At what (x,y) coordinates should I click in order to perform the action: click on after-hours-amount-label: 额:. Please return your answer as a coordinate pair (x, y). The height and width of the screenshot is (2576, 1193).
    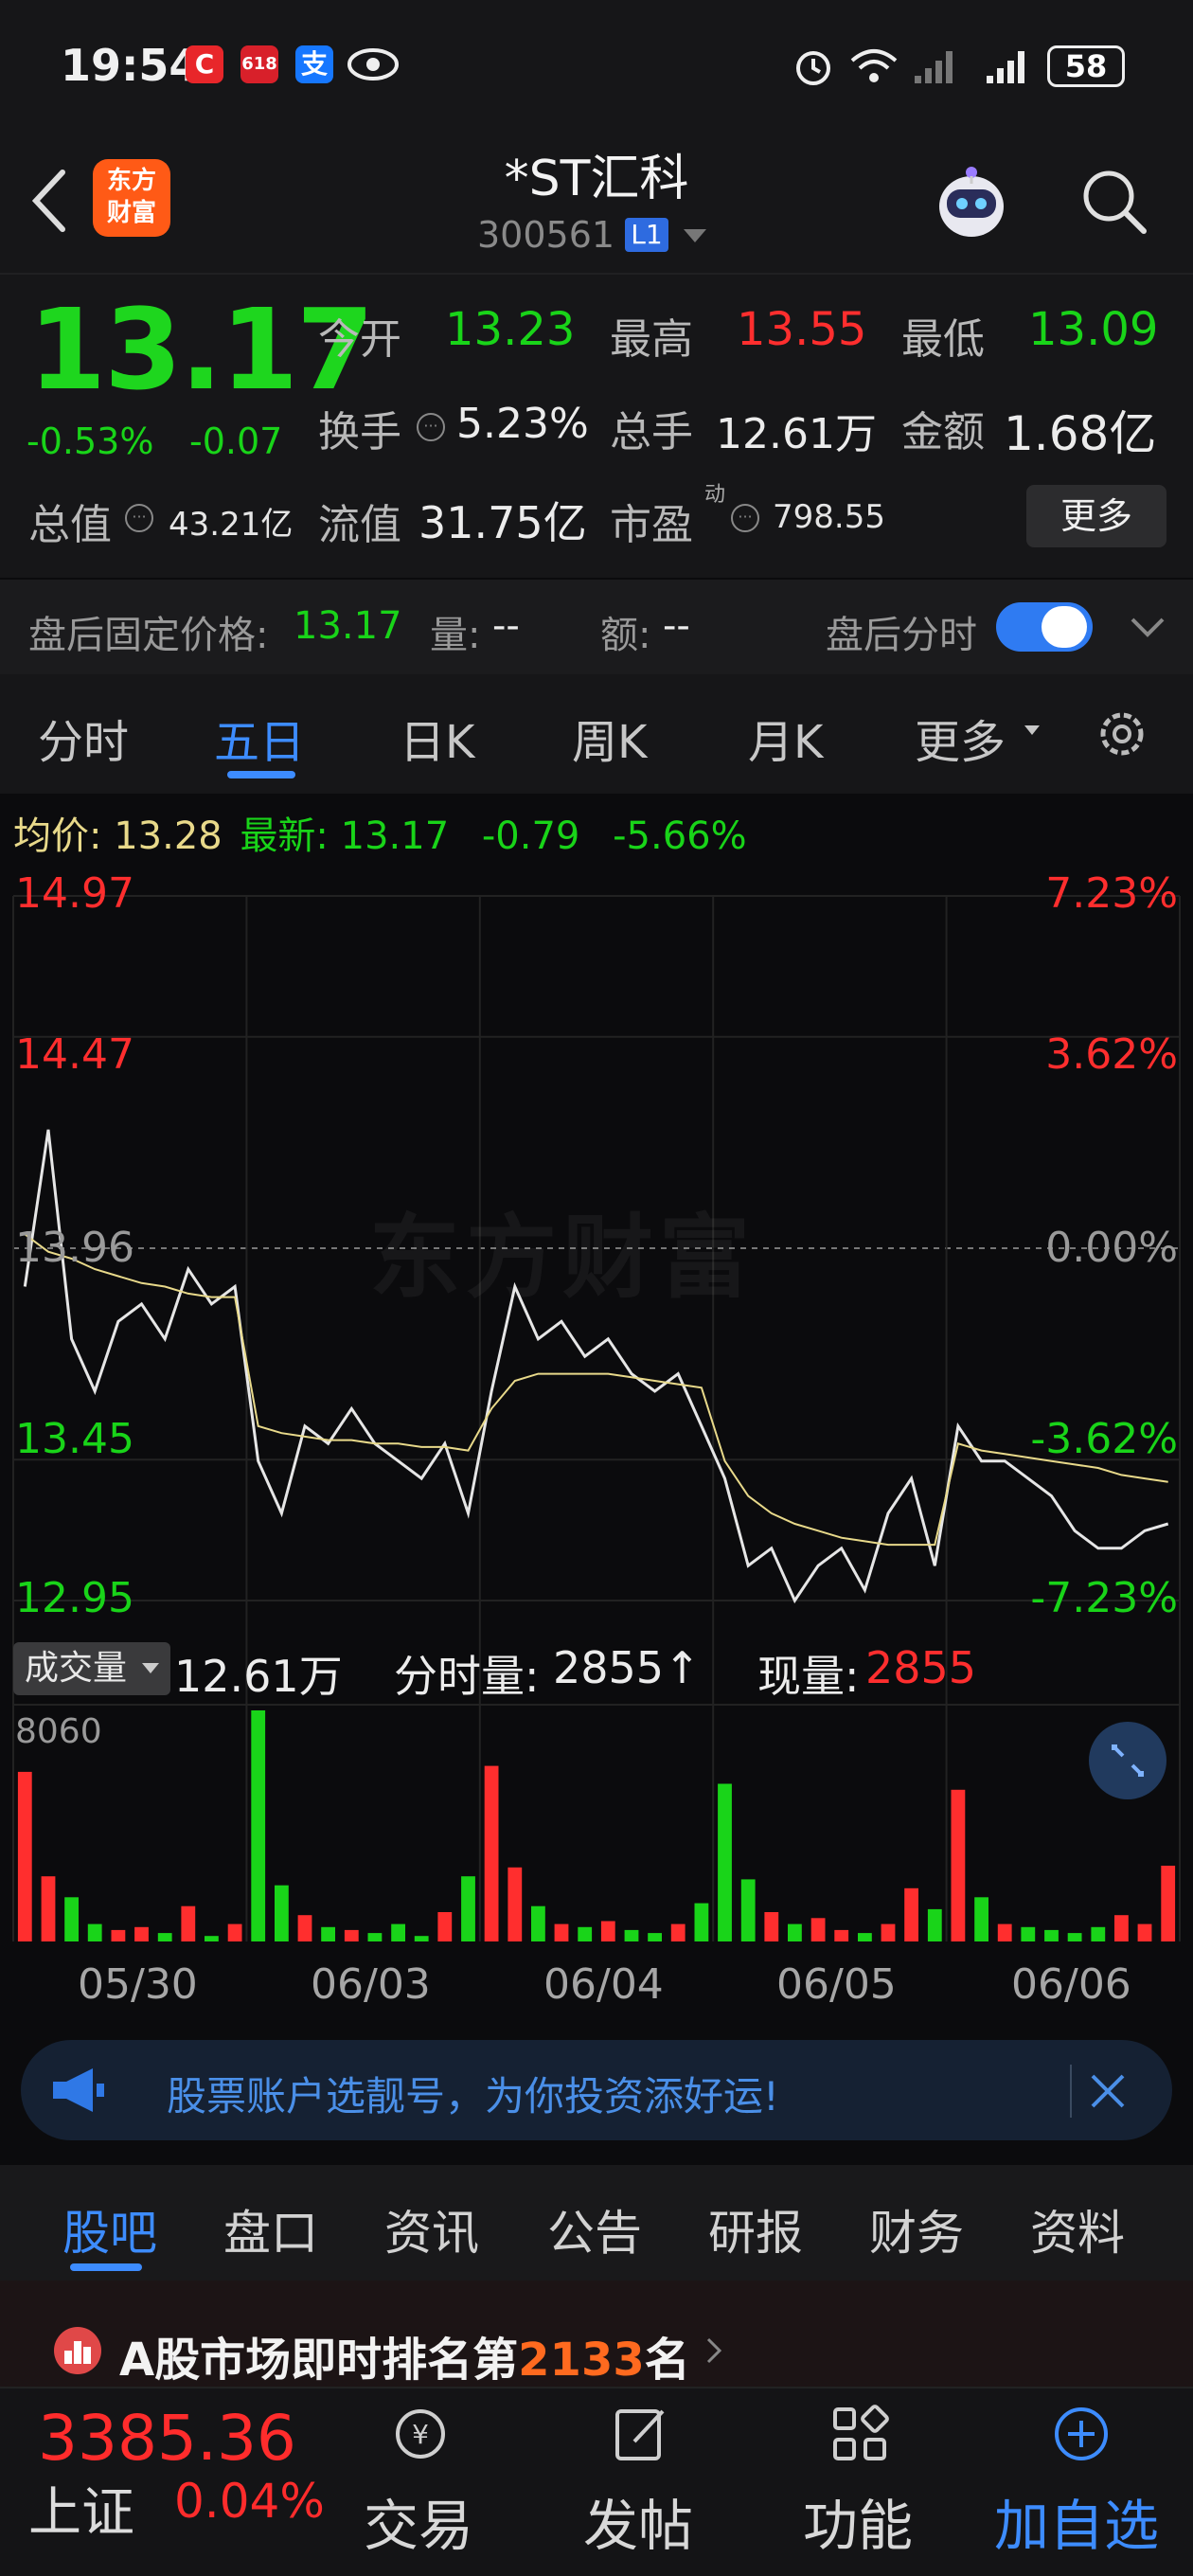
    Looking at the image, I should click on (625, 635).